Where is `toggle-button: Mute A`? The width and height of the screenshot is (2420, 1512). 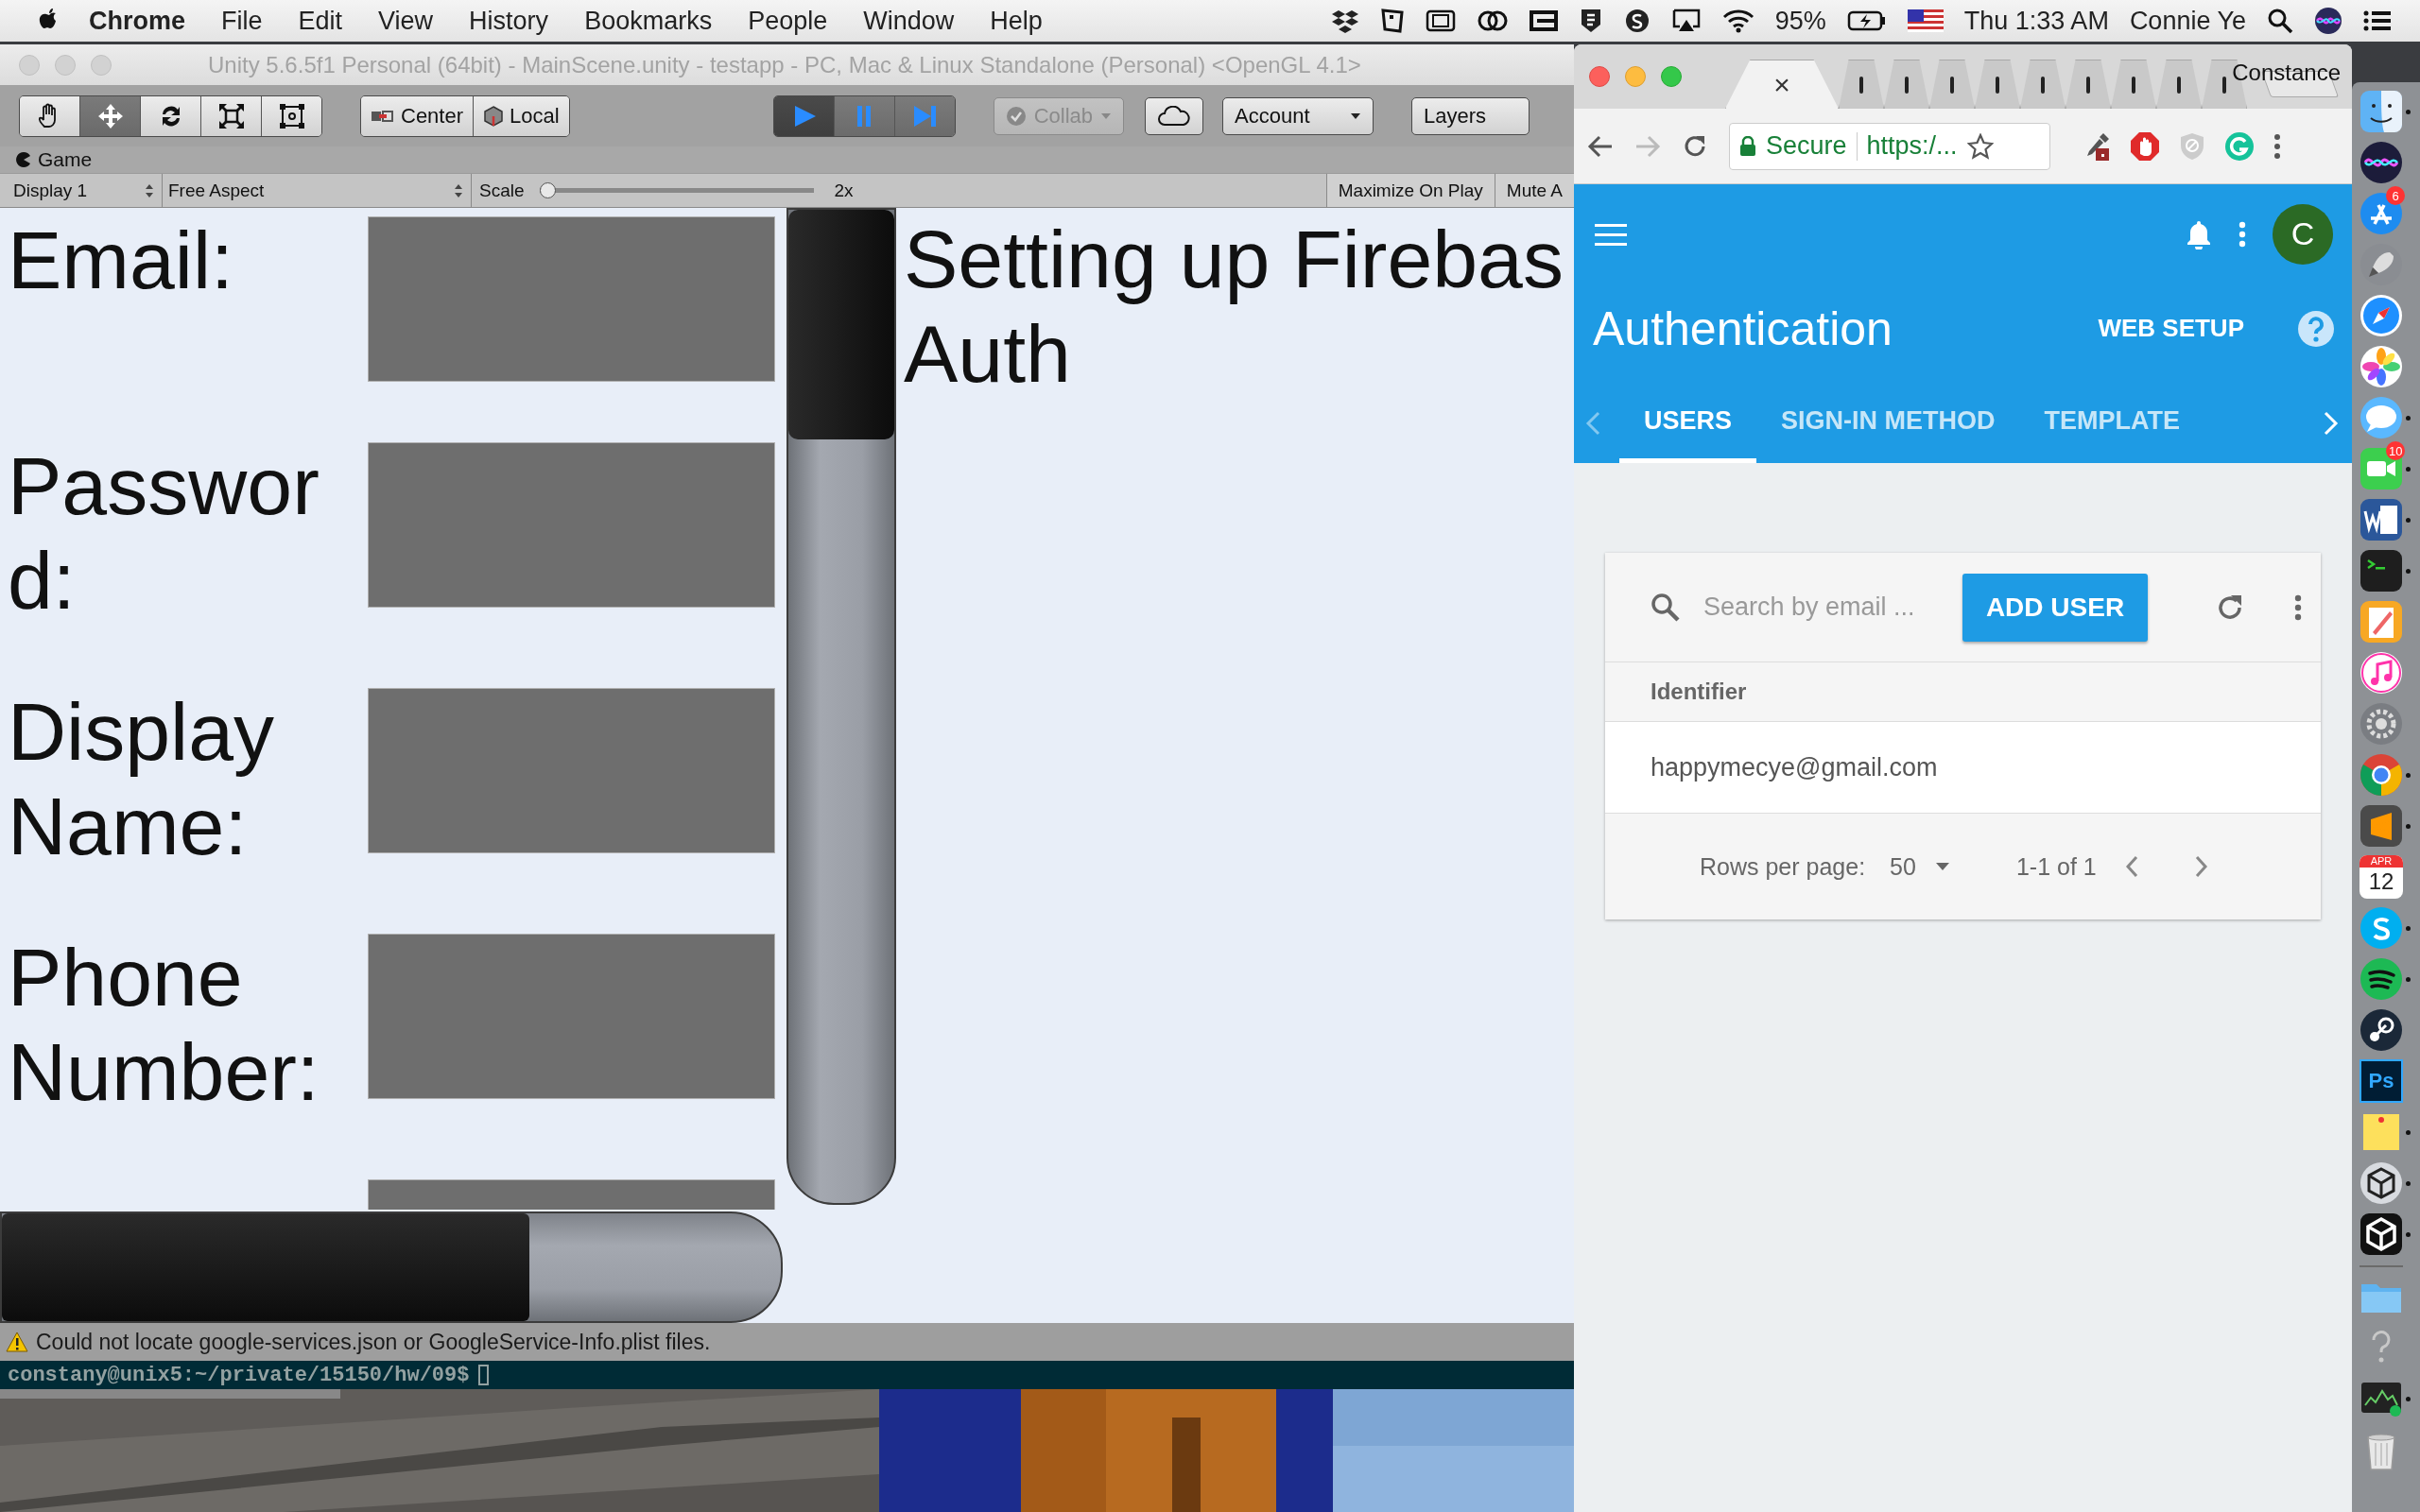
toggle-button: Mute A is located at coordinates (1534, 190).